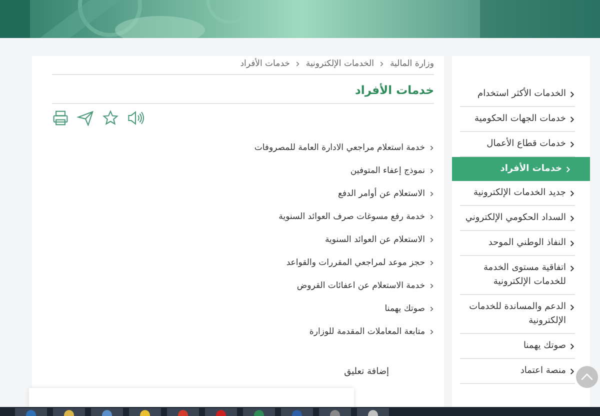  What do you see at coordinates (517, 218) in the screenshot?
I see `sidebar-item: السداد الحكومي الإلكتروني` at bounding box center [517, 218].